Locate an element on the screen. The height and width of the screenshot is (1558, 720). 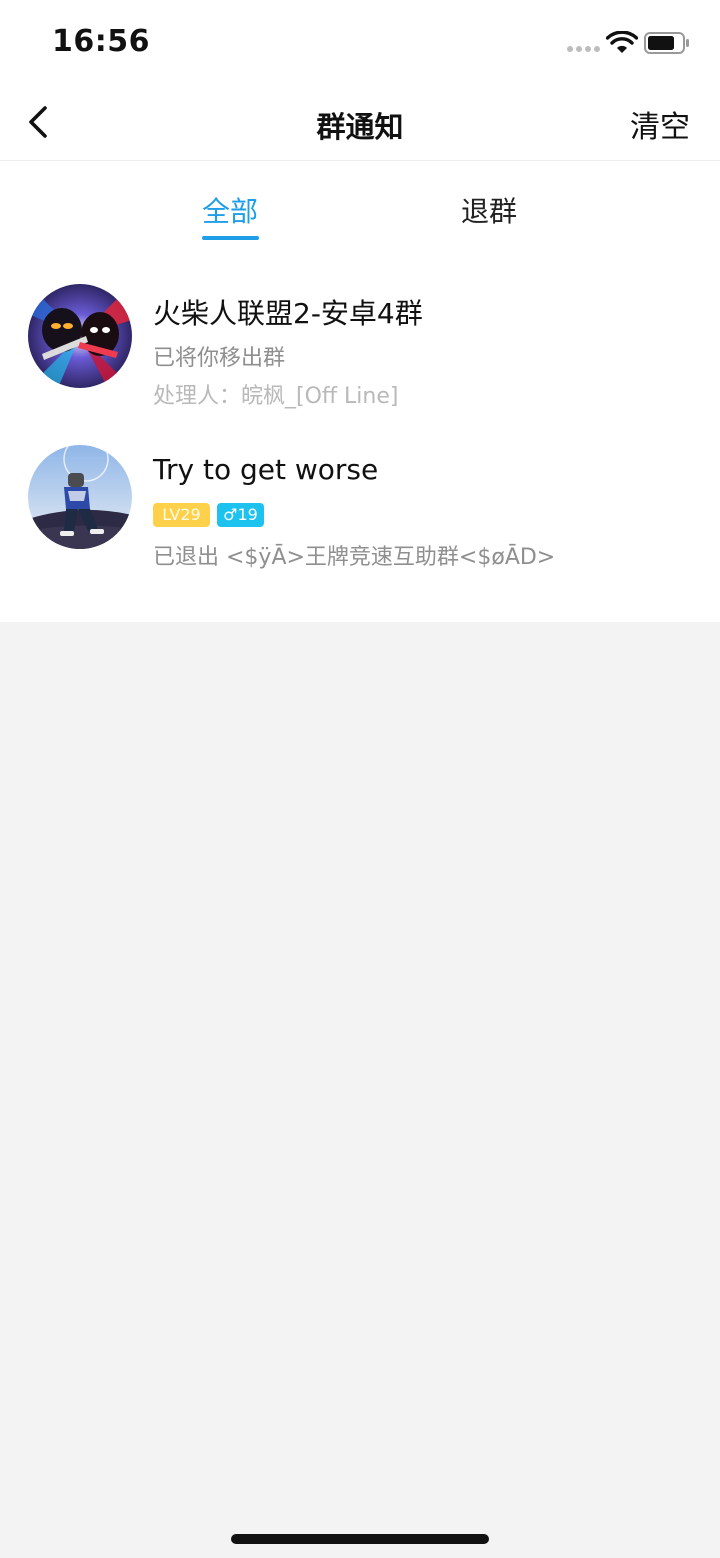
clear-button: 清空 is located at coordinates (660, 124).